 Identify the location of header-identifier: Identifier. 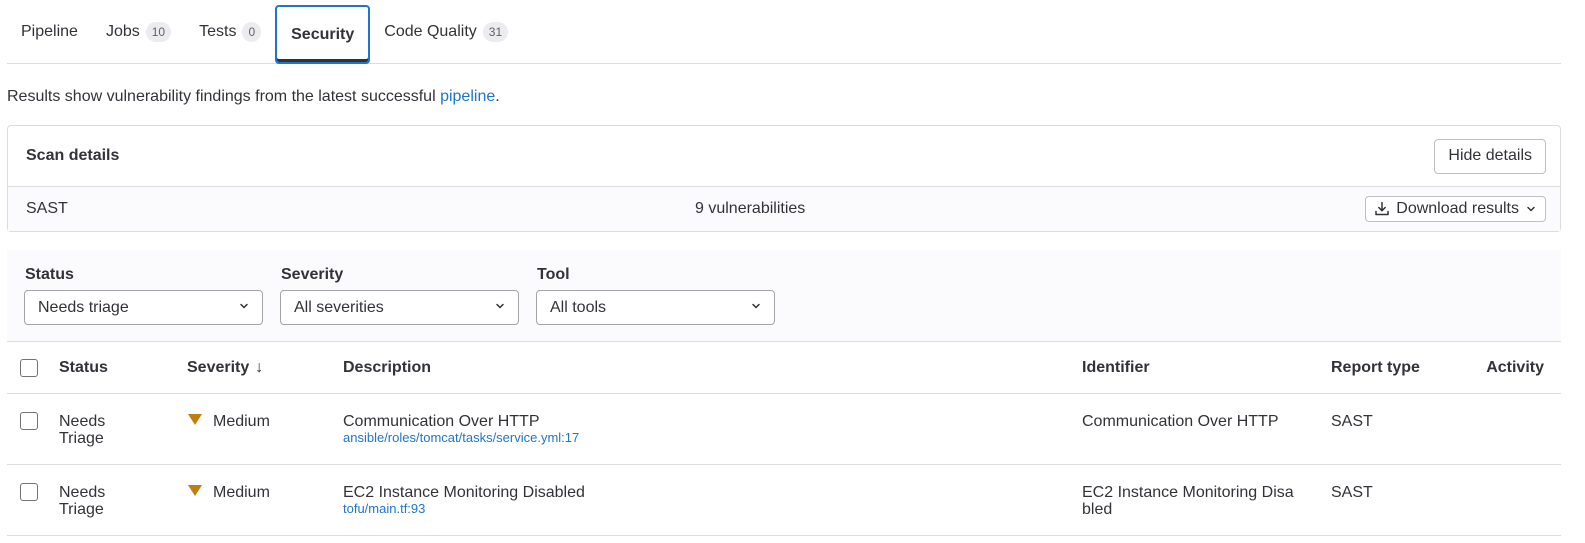
(1116, 367).